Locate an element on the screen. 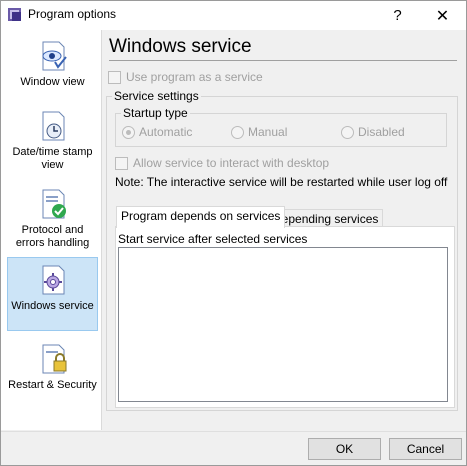 Image resolution: width=467 pixels, height=466 pixels. sidebar-item-protocol-errors: Protocol and errors handling is located at coordinates (52, 219).